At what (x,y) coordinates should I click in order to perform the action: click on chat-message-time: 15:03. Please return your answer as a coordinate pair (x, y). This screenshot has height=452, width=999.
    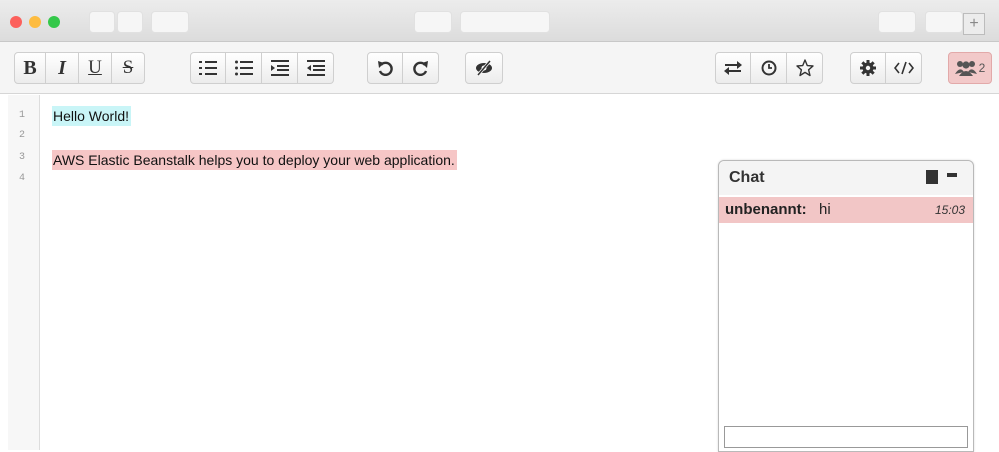
    Looking at the image, I should click on (949, 210).